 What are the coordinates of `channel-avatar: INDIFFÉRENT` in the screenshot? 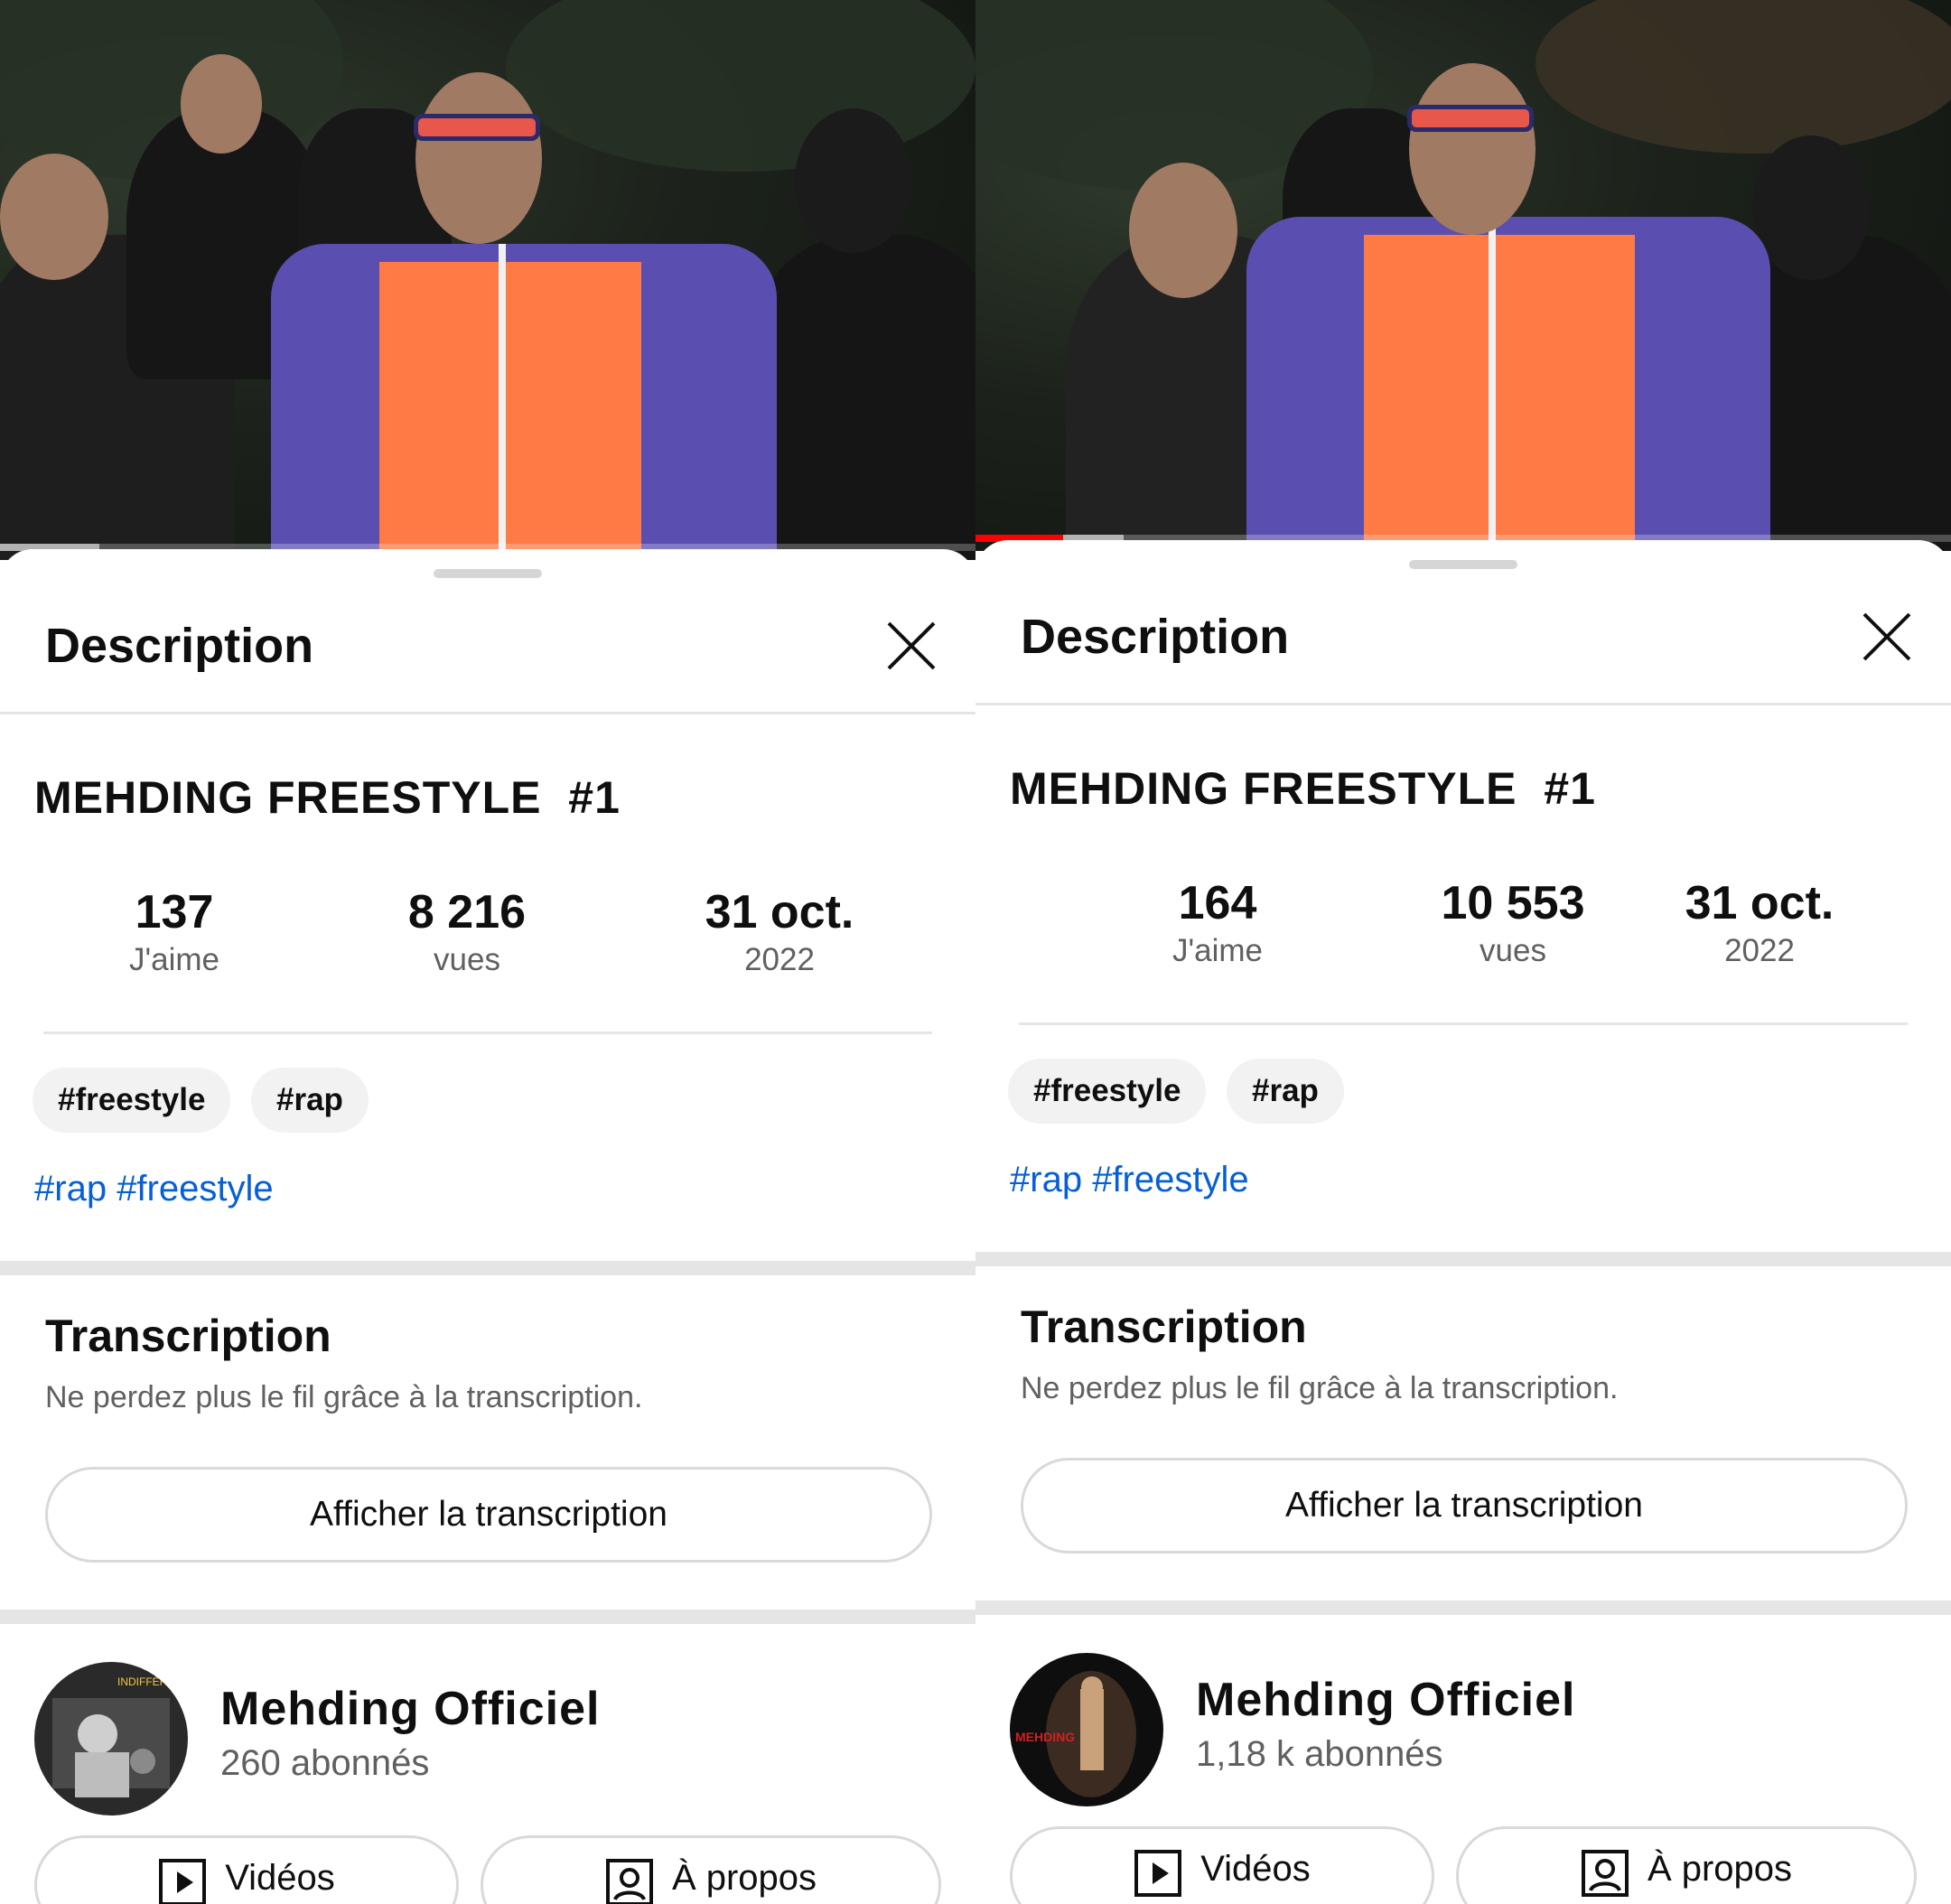 It's located at (111, 1739).